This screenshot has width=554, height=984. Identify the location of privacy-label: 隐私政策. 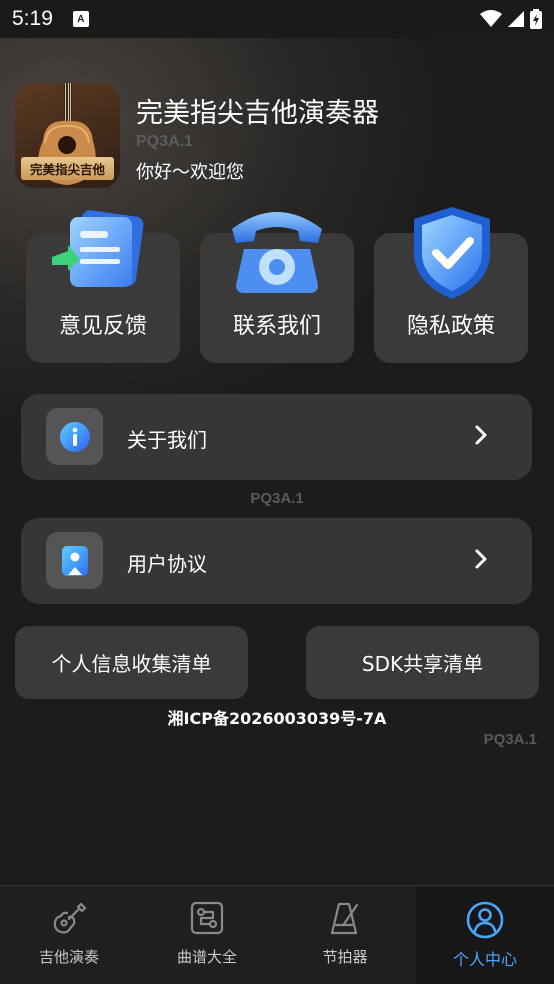
(450, 326).